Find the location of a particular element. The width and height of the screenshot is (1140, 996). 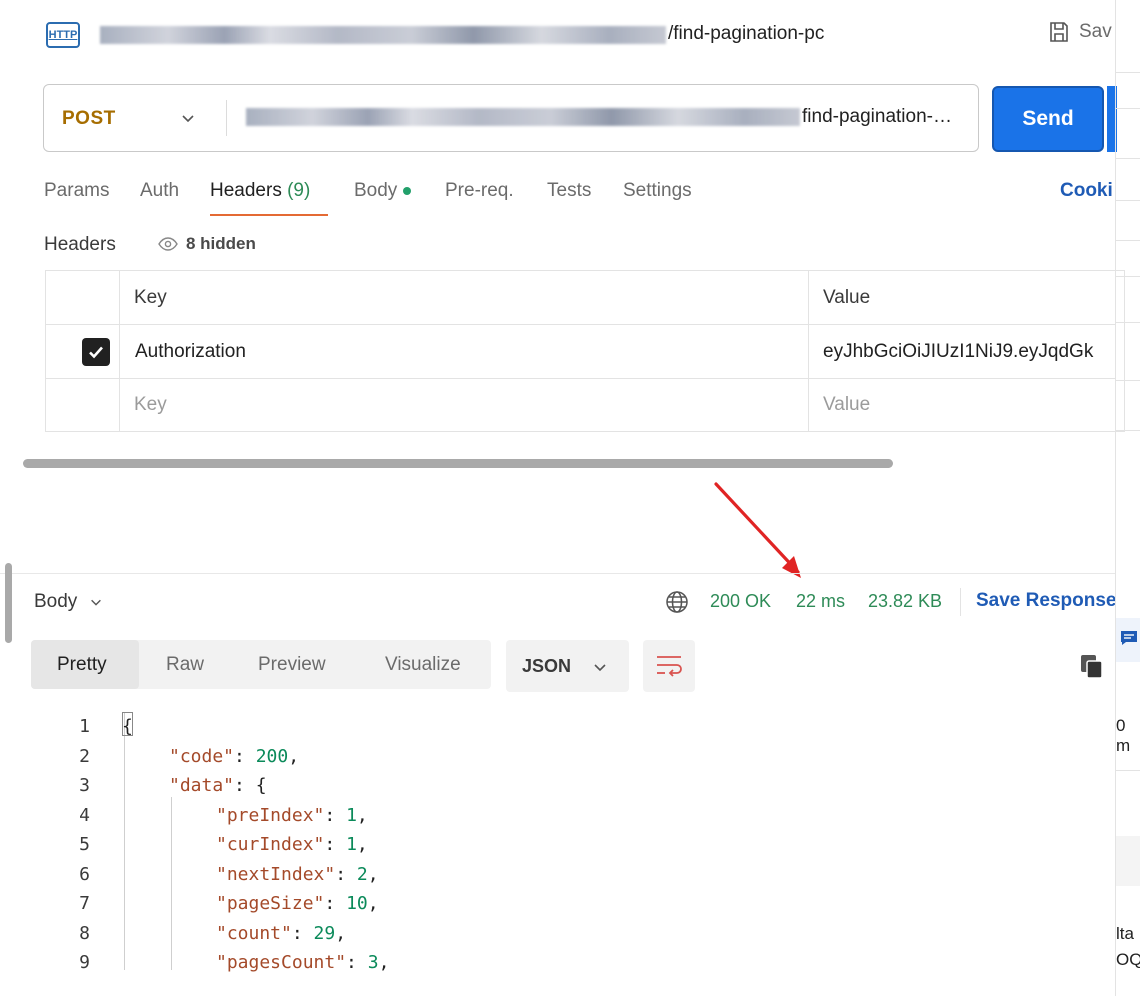

json-key: "pagesCount" is located at coordinates (281, 963).